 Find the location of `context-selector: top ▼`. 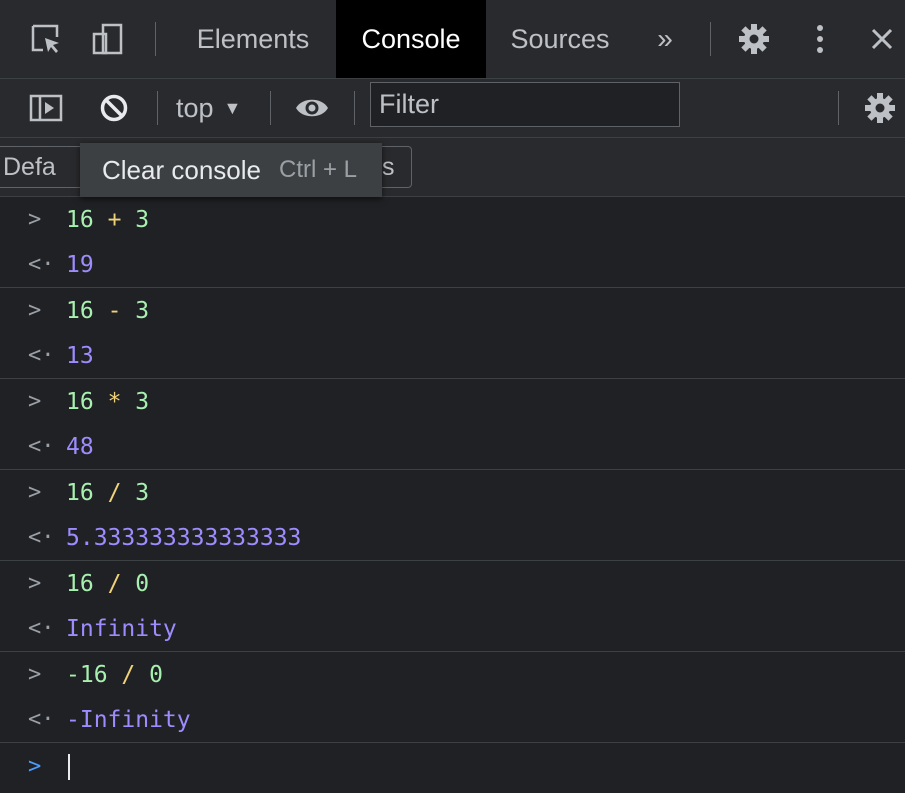

context-selector: top ▼ is located at coordinates (208, 108).